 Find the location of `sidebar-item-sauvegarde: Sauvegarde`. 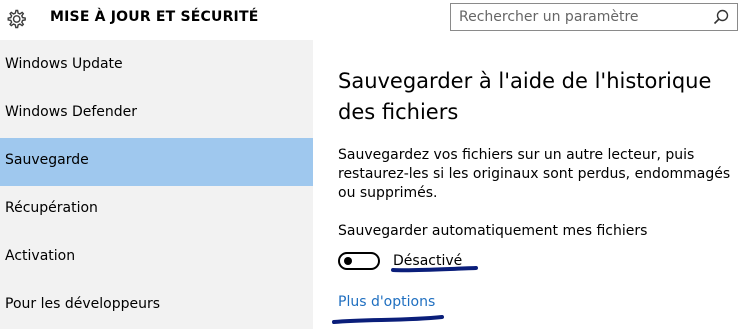

sidebar-item-sauvegarde: Sauvegarde is located at coordinates (156, 162).